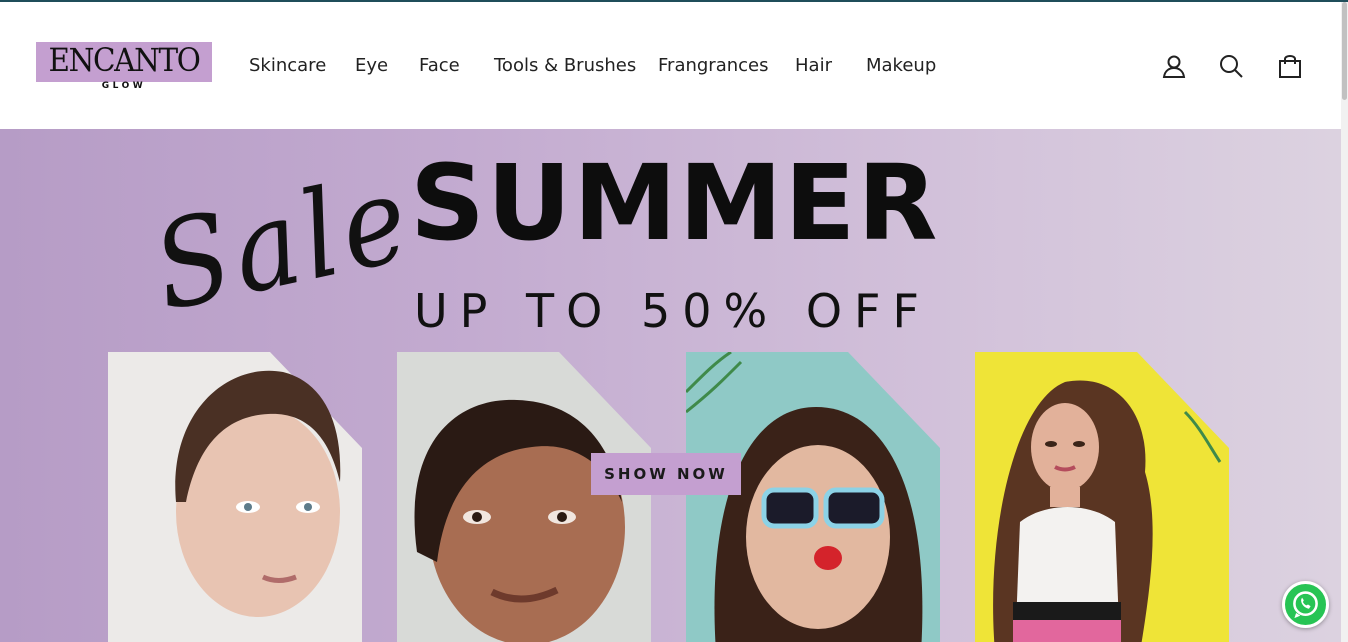  What do you see at coordinates (901, 66) in the screenshot?
I see `nav-item-makeup: Makeup` at bounding box center [901, 66].